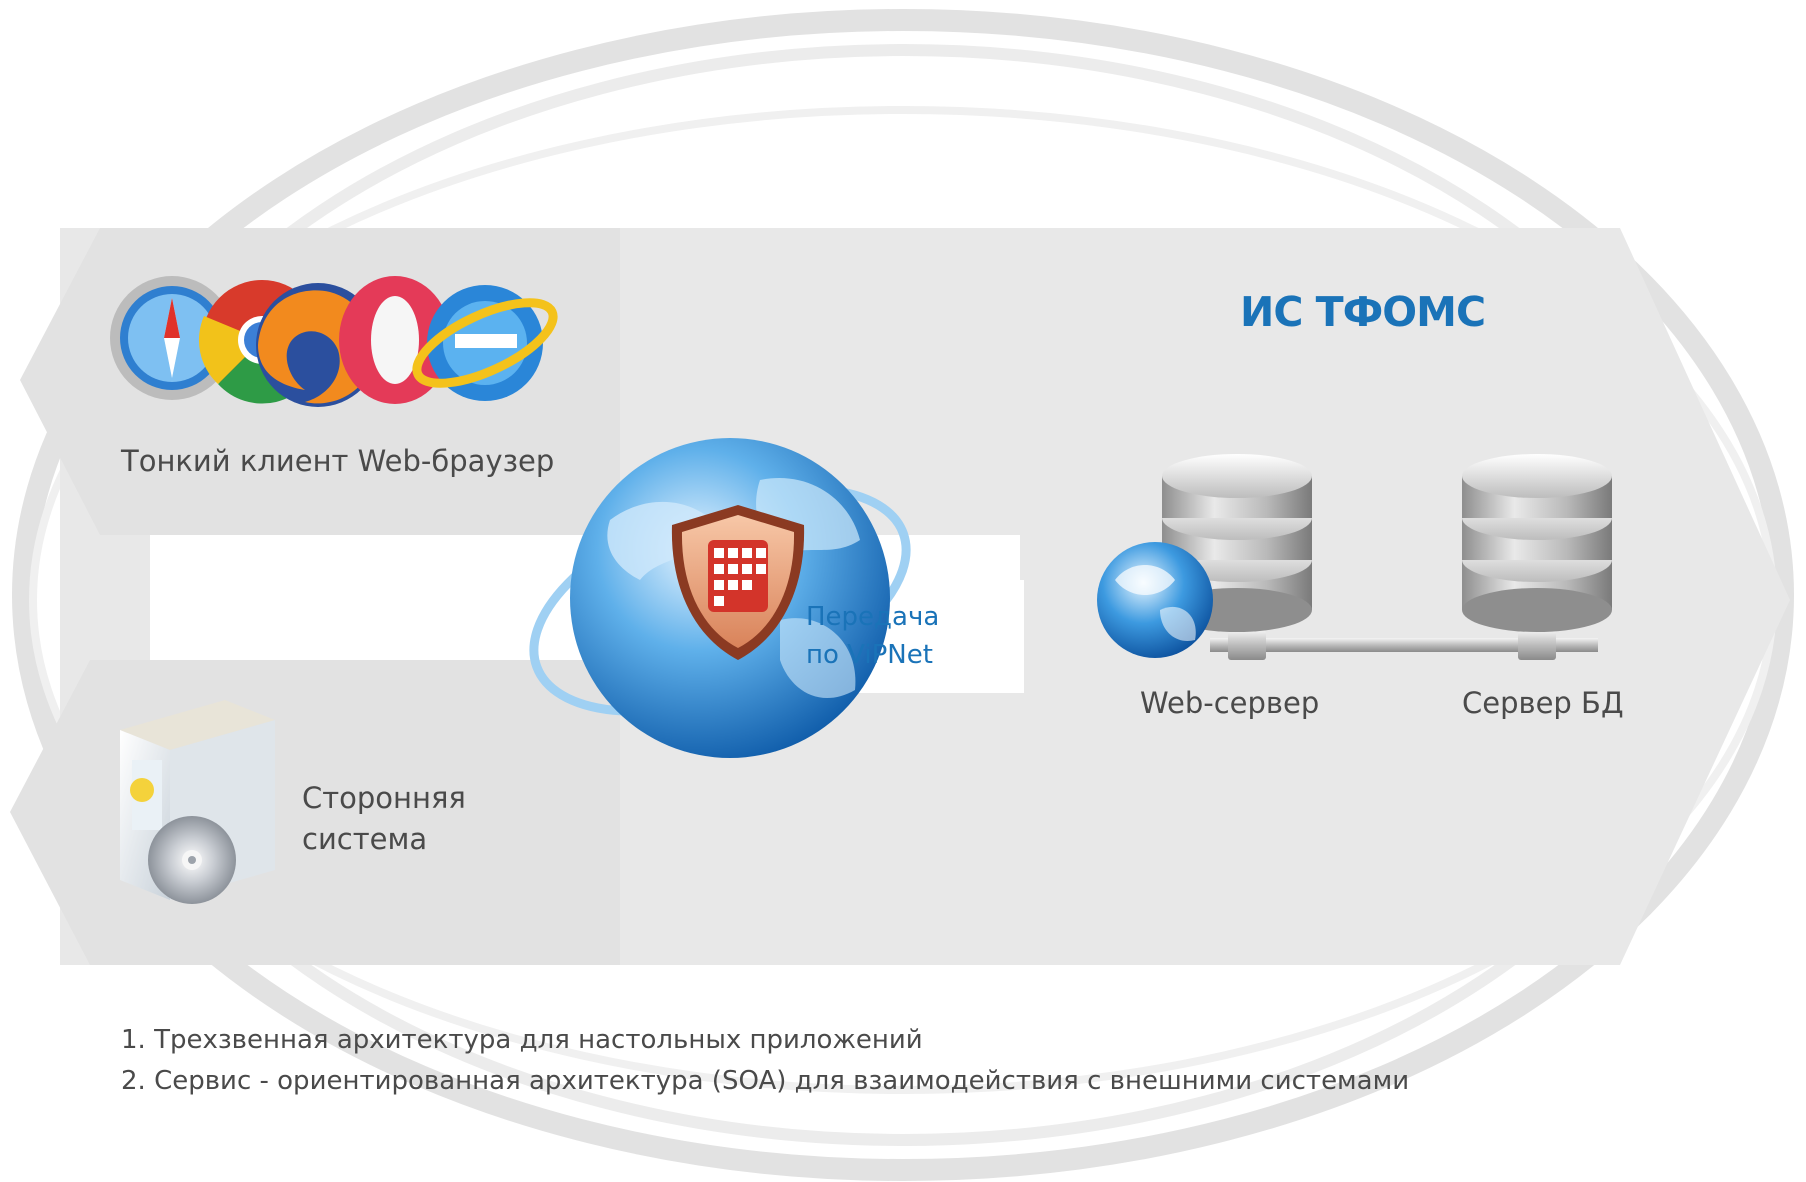 The height and width of the screenshot is (1182, 1806). What do you see at coordinates (1155, 600) in the screenshot?
I see `web-globe-icon` at bounding box center [1155, 600].